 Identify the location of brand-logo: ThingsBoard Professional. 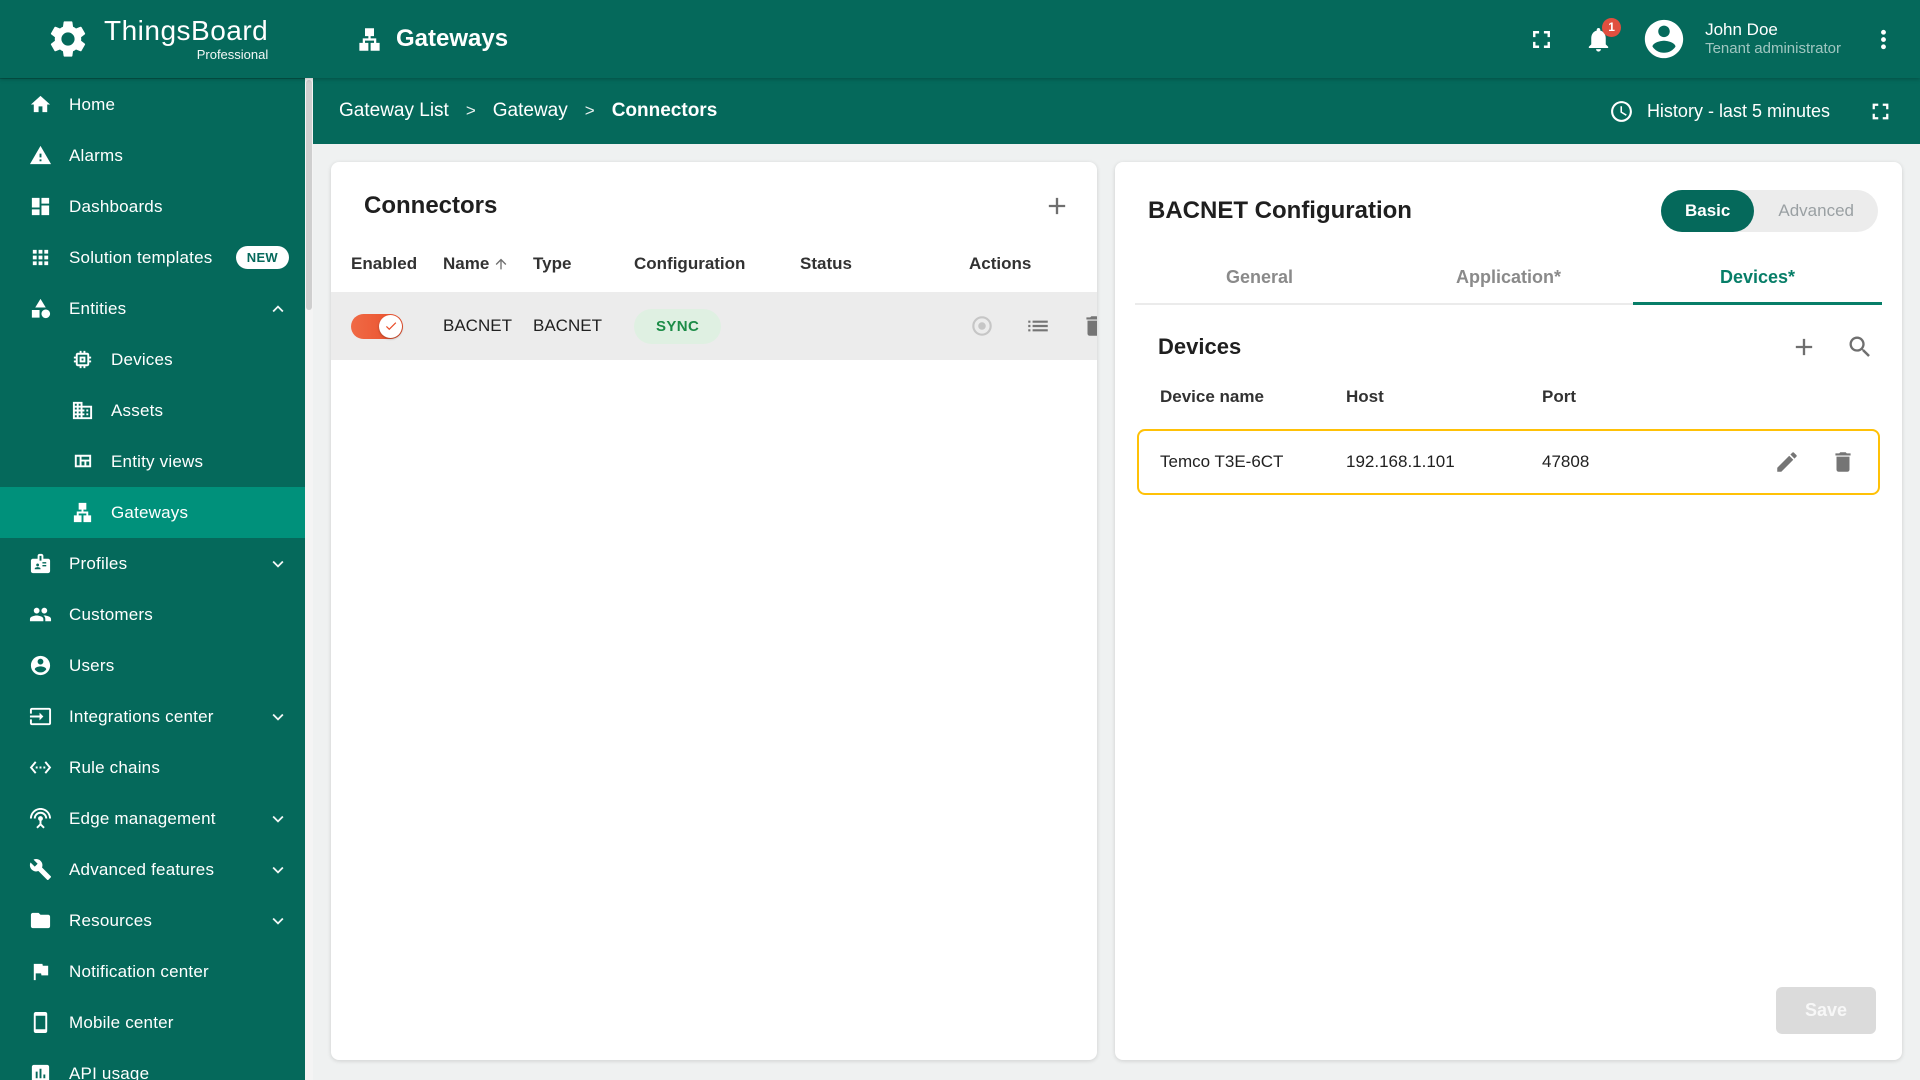
(160, 38).